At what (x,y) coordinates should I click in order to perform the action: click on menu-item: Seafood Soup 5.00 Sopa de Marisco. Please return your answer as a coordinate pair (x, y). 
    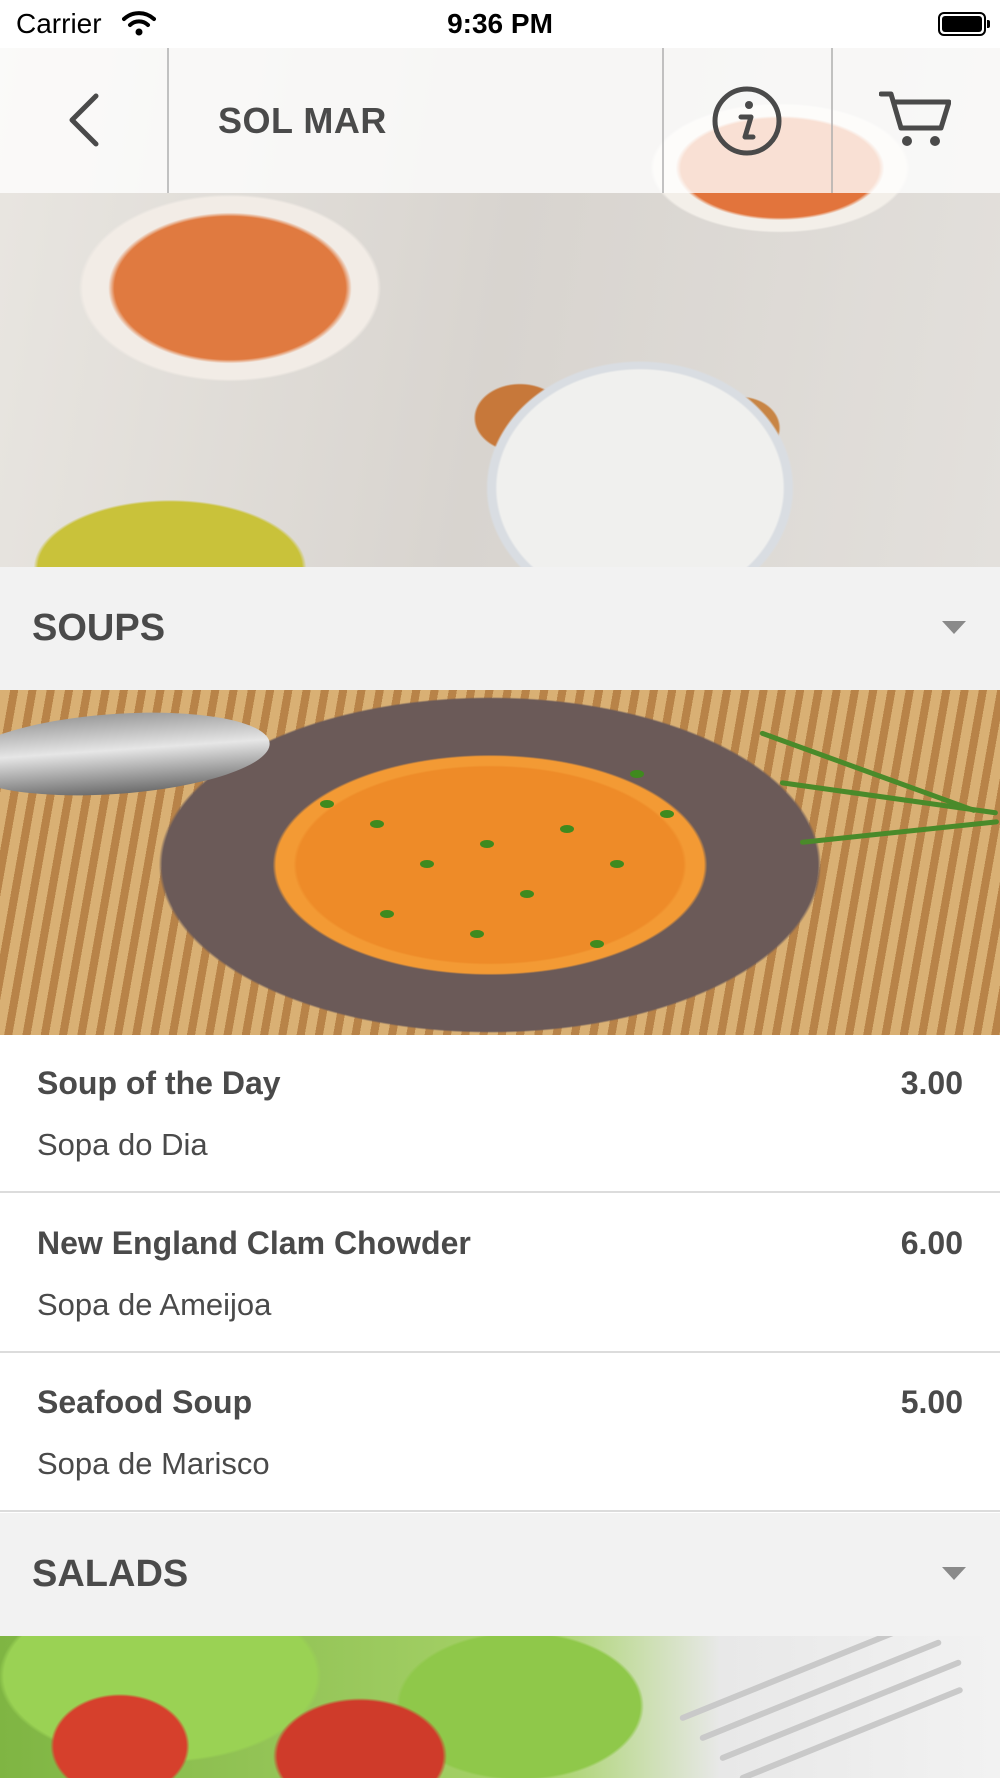
    Looking at the image, I should click on (500, 1433).